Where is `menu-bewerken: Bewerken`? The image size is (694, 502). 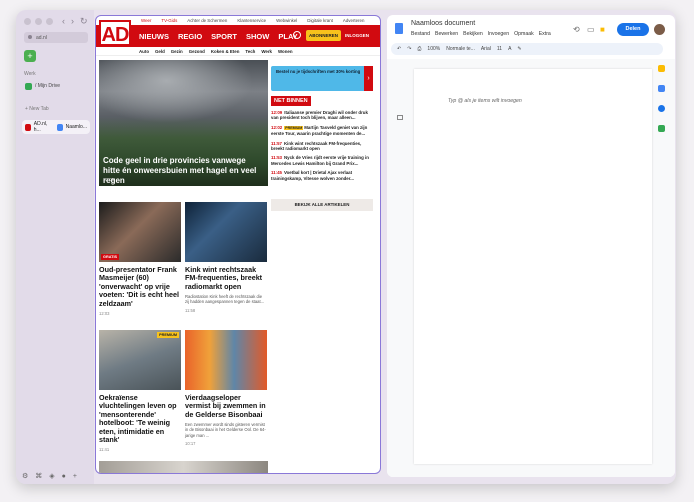 menu-bewerken: Bewerken is located at coordinates (446, 34).